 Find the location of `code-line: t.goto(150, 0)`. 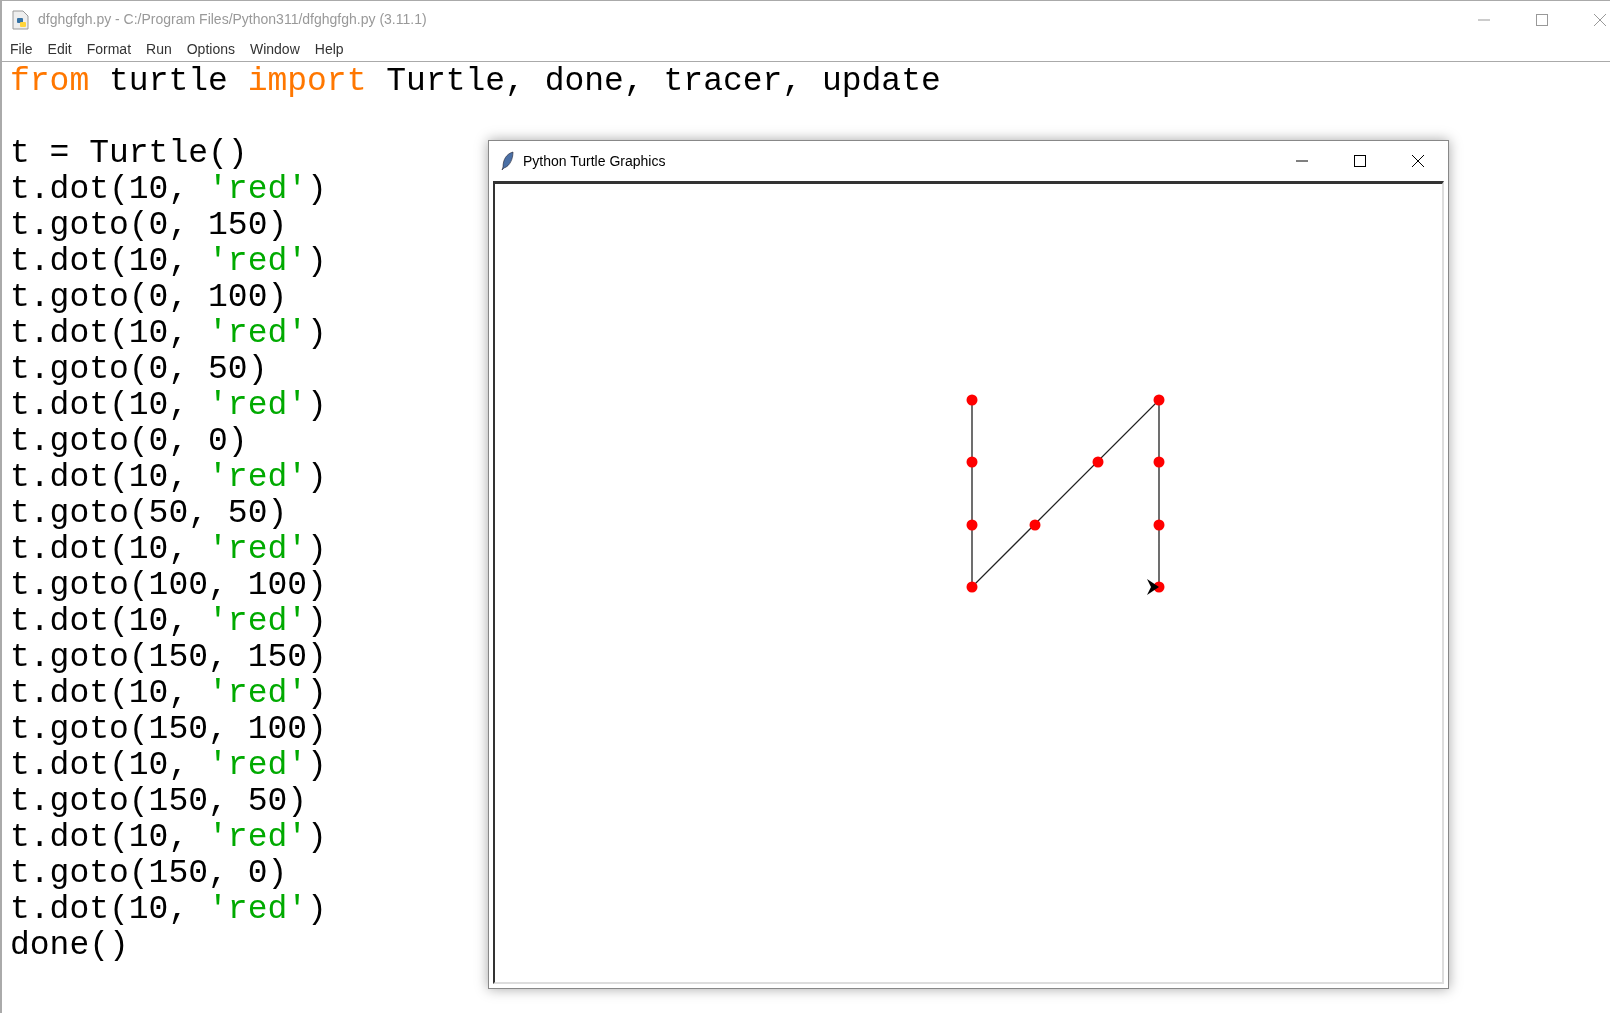

code-line: t.goto(150, 0) is located at coordinates (149, 874).